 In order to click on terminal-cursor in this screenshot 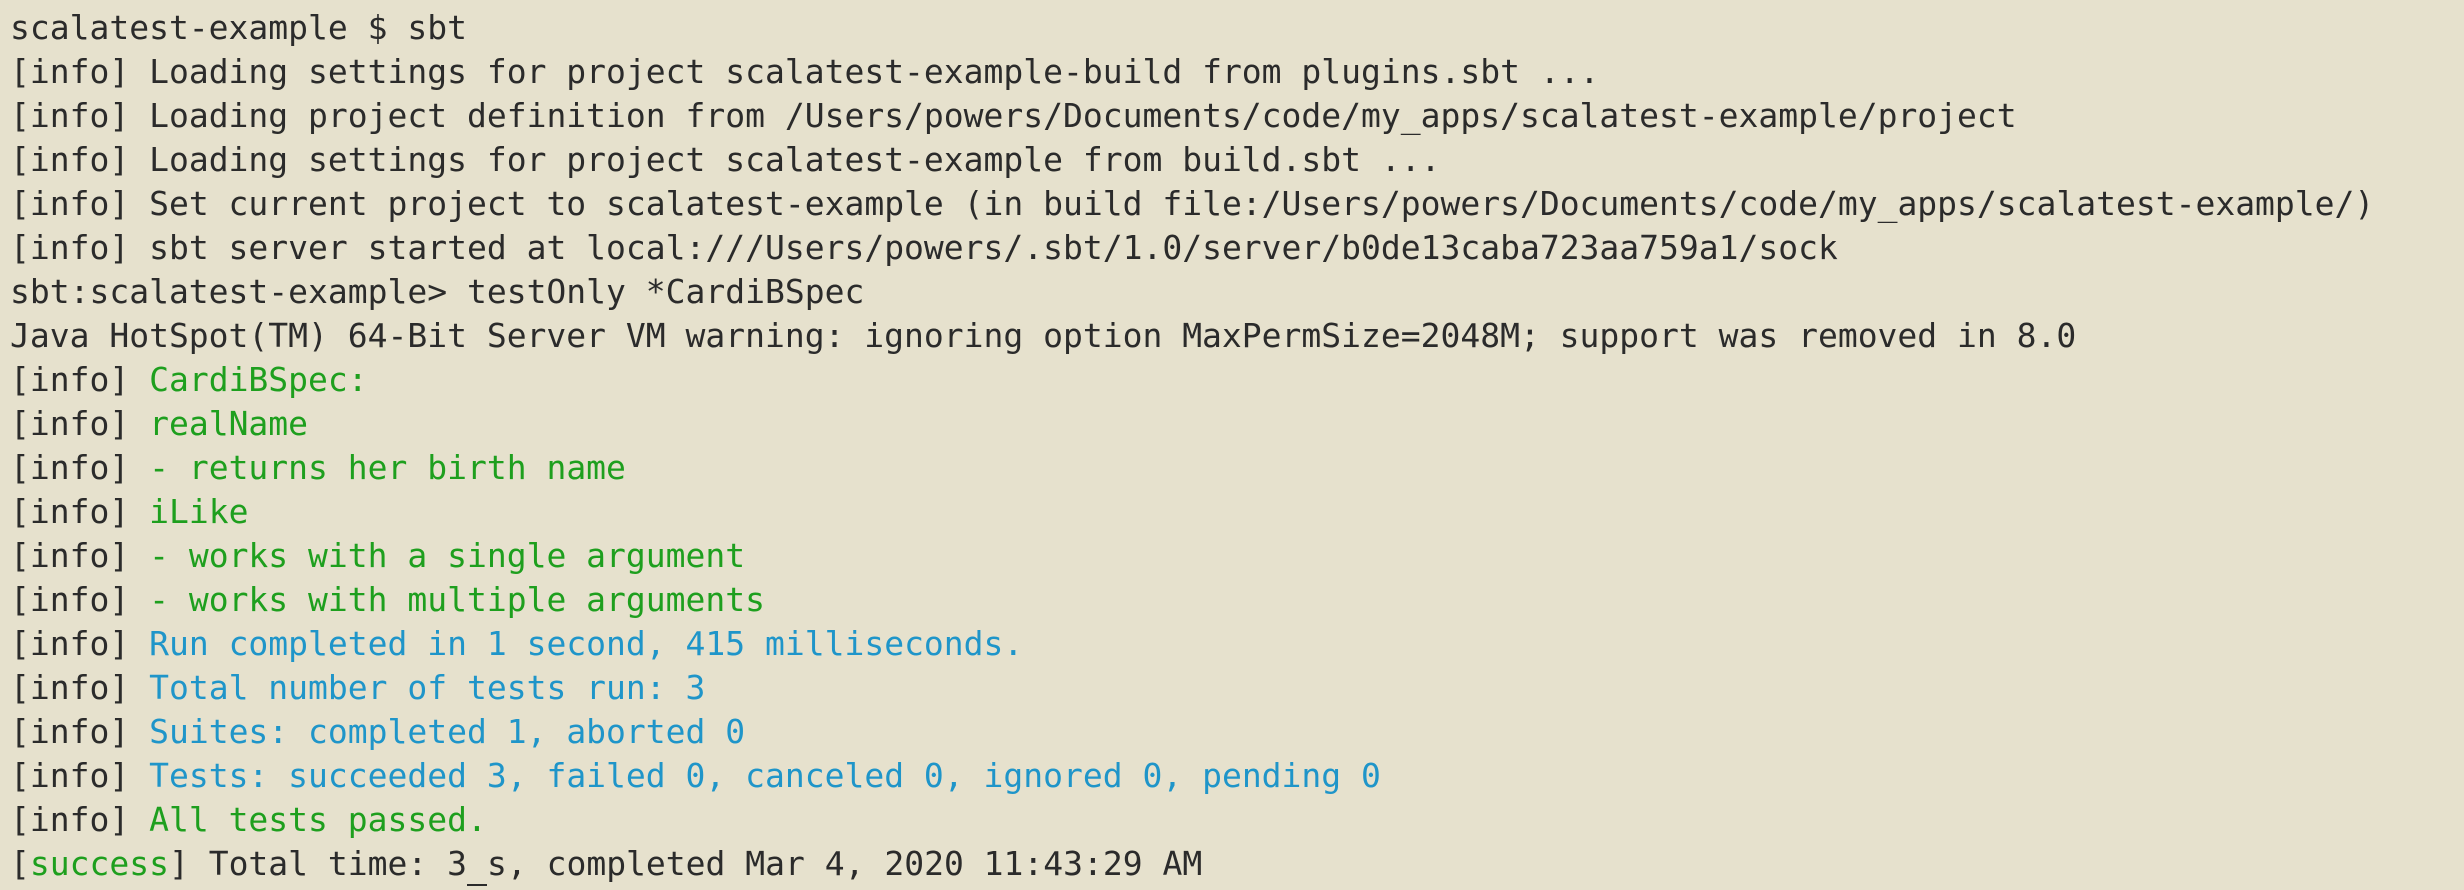, I will do `click(476, 864)`.